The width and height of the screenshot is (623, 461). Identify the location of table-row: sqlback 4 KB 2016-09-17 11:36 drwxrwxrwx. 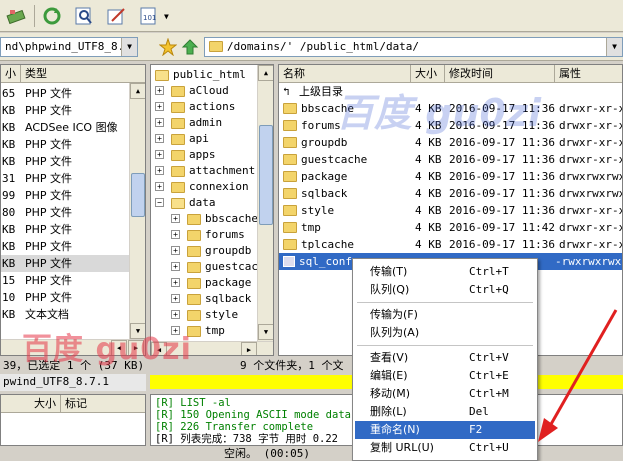
(450, 193).